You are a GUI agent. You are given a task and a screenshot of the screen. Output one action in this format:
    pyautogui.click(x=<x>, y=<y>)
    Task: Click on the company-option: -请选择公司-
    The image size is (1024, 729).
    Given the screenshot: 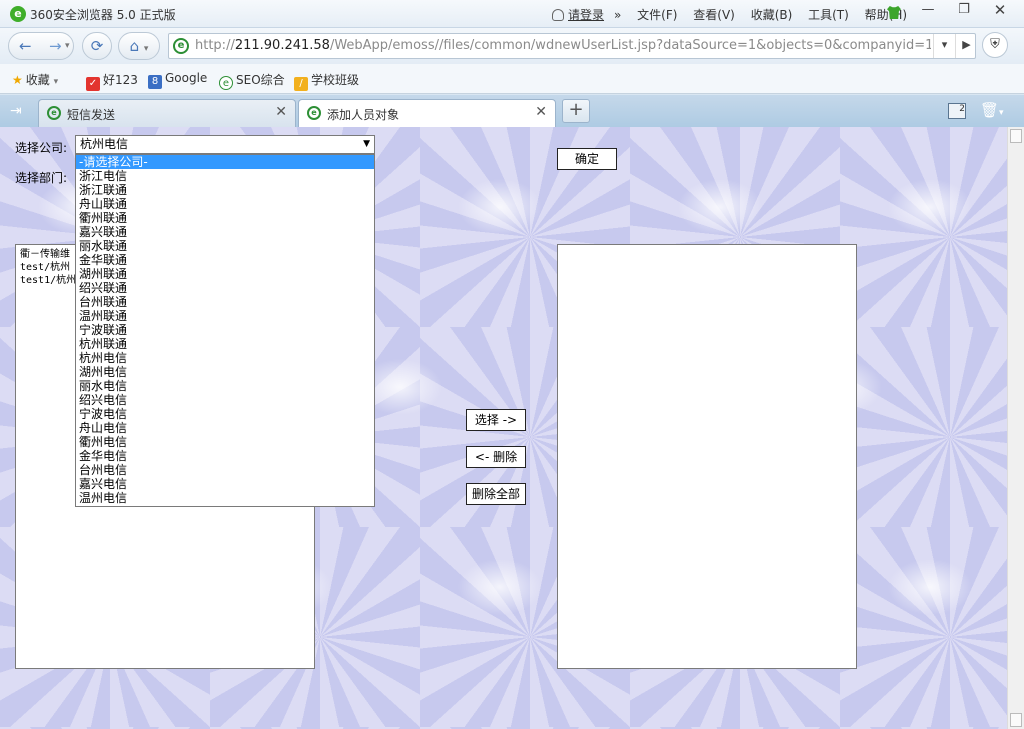 What is the action you would take?
    pyautogui.click(x=225, y=162)
    